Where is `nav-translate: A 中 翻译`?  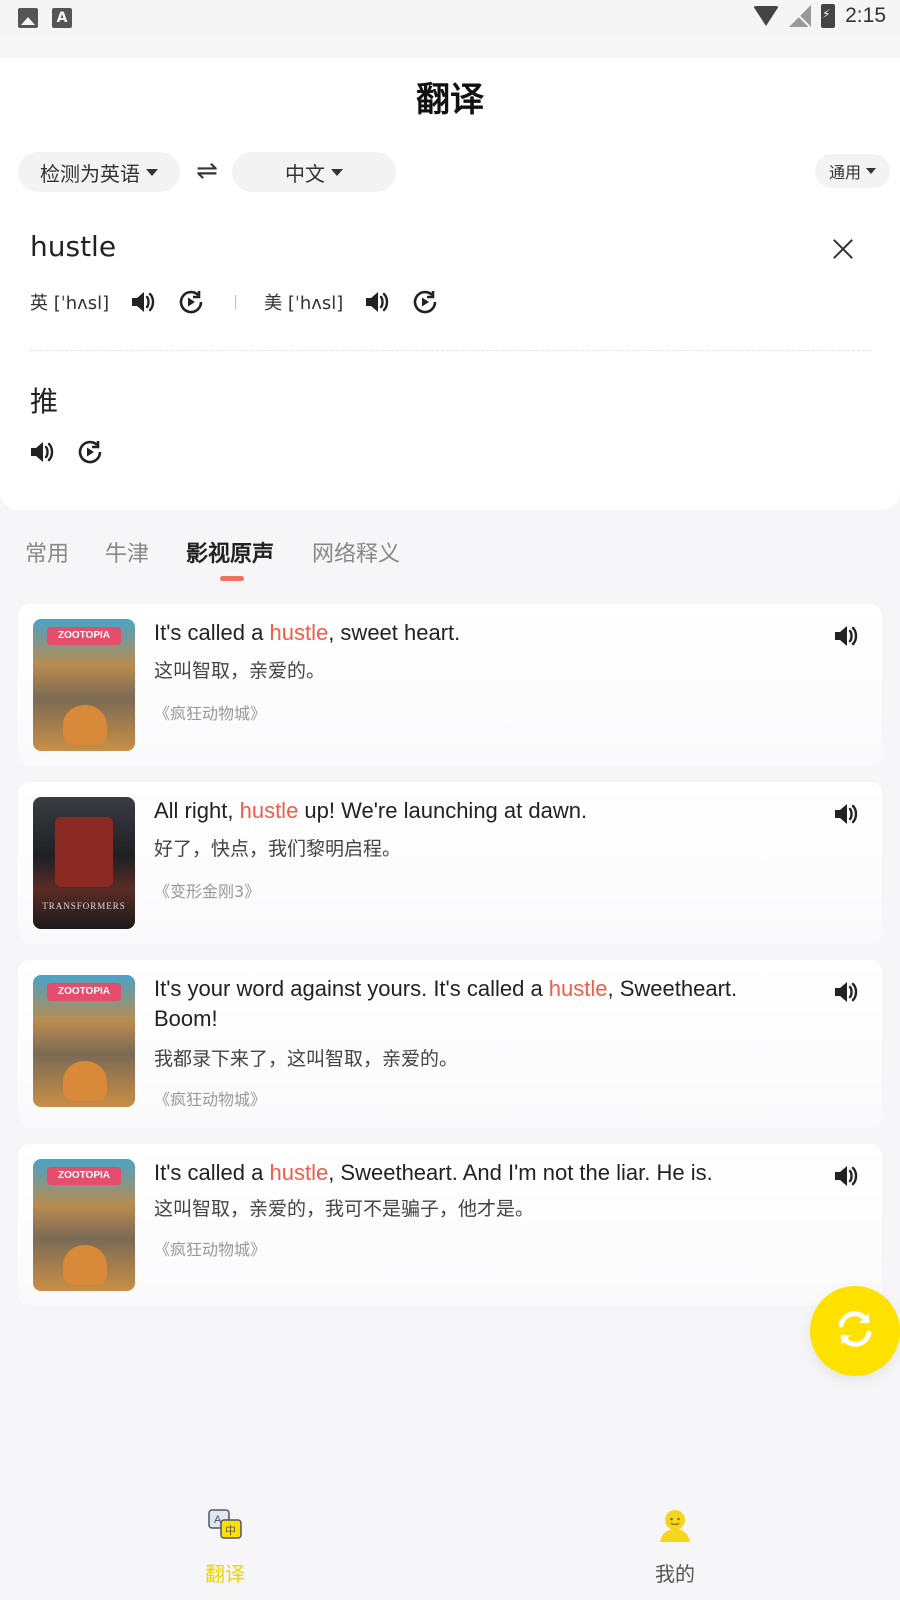 nav-translate: A 中 翻译 is located at coordinates (225, 1548).